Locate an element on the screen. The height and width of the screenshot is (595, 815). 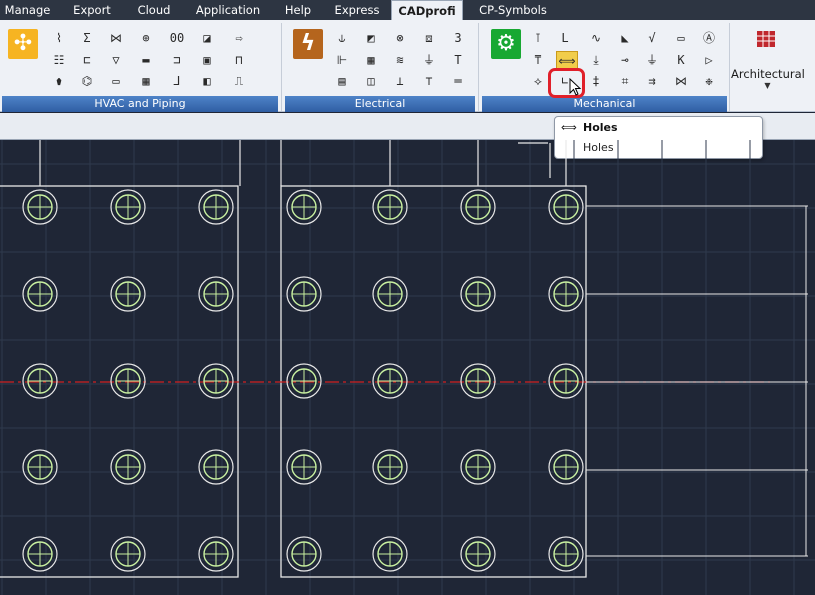
label-icon: ▭ is located at coordinates (681, 38).